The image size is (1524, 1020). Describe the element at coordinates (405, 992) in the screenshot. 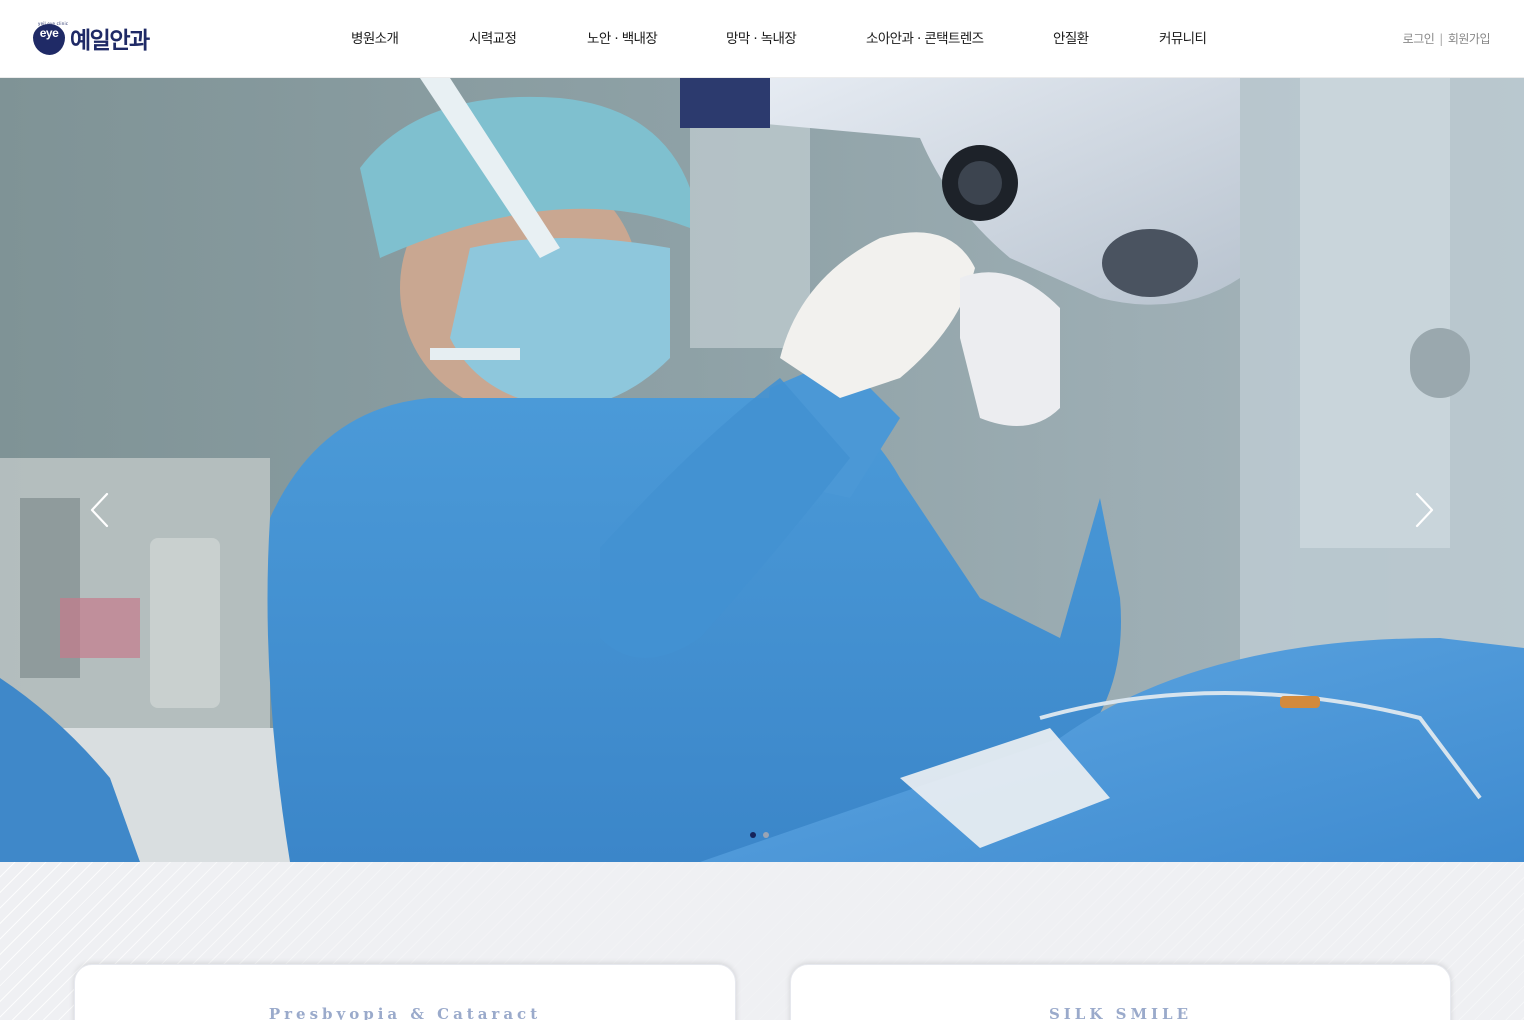

I see `card-presbyopia-cataract: Presbyopia & Cataract` at that location.